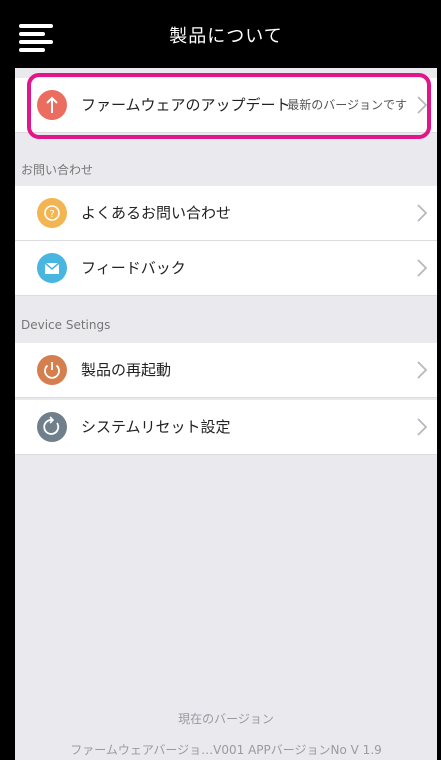 The width and height of the screenshot is (441, 760). I want to click on mail-icon, so click(52, 268).